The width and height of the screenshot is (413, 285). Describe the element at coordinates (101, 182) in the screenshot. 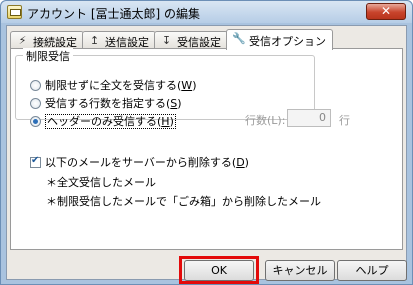

I see `bullet-full-received: ＊全文受信したメール` at that location.